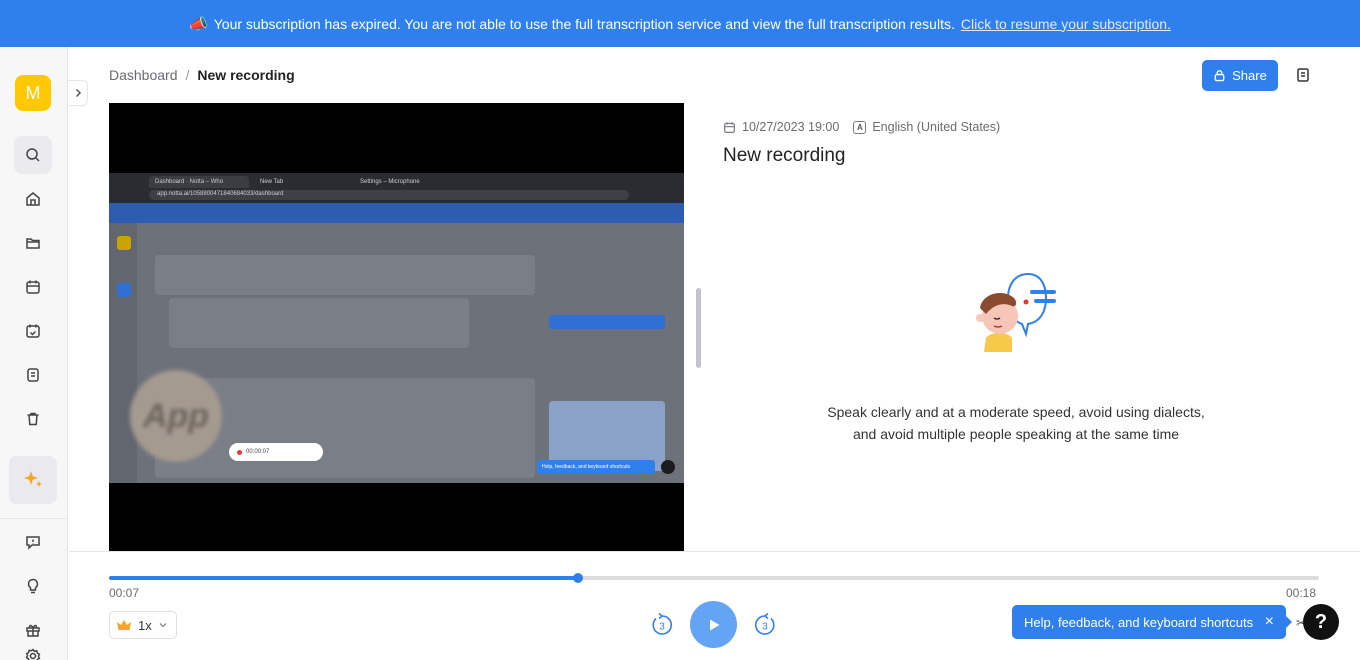 The width and height of the screenshot is (1360, 660). I want to click on avatar: M, so click(33, 93).